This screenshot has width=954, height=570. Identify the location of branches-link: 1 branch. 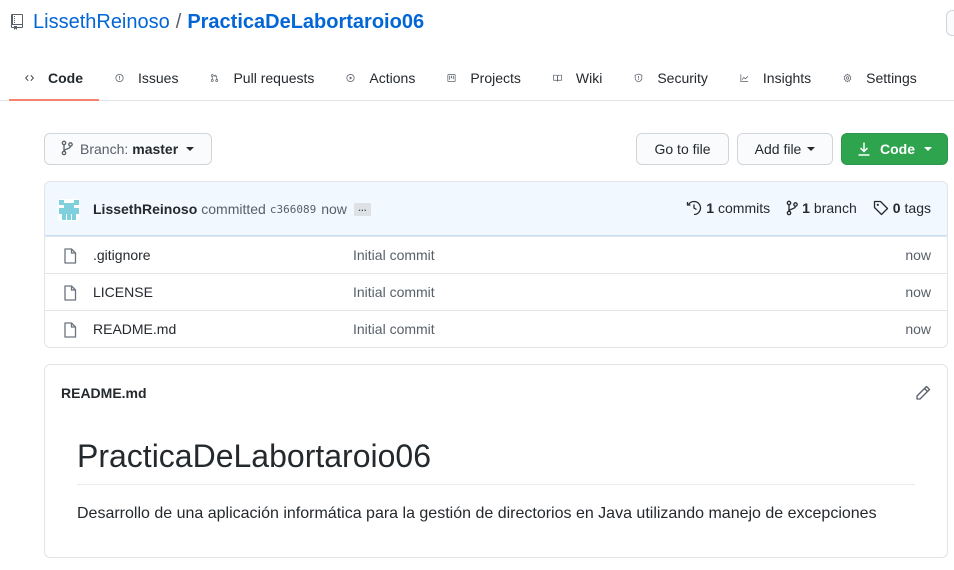
(821, 208).